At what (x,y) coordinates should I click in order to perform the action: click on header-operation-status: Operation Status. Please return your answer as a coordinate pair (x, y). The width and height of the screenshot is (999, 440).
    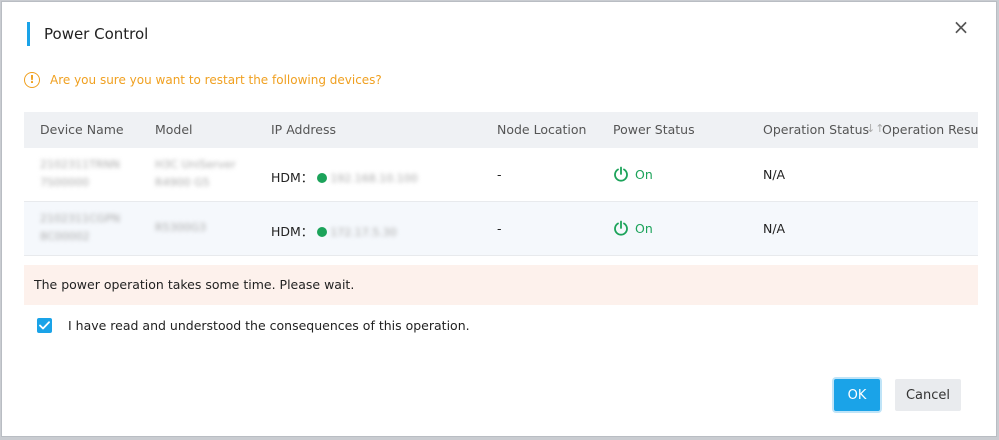
    Looking at the image, I should click on (816, 129).